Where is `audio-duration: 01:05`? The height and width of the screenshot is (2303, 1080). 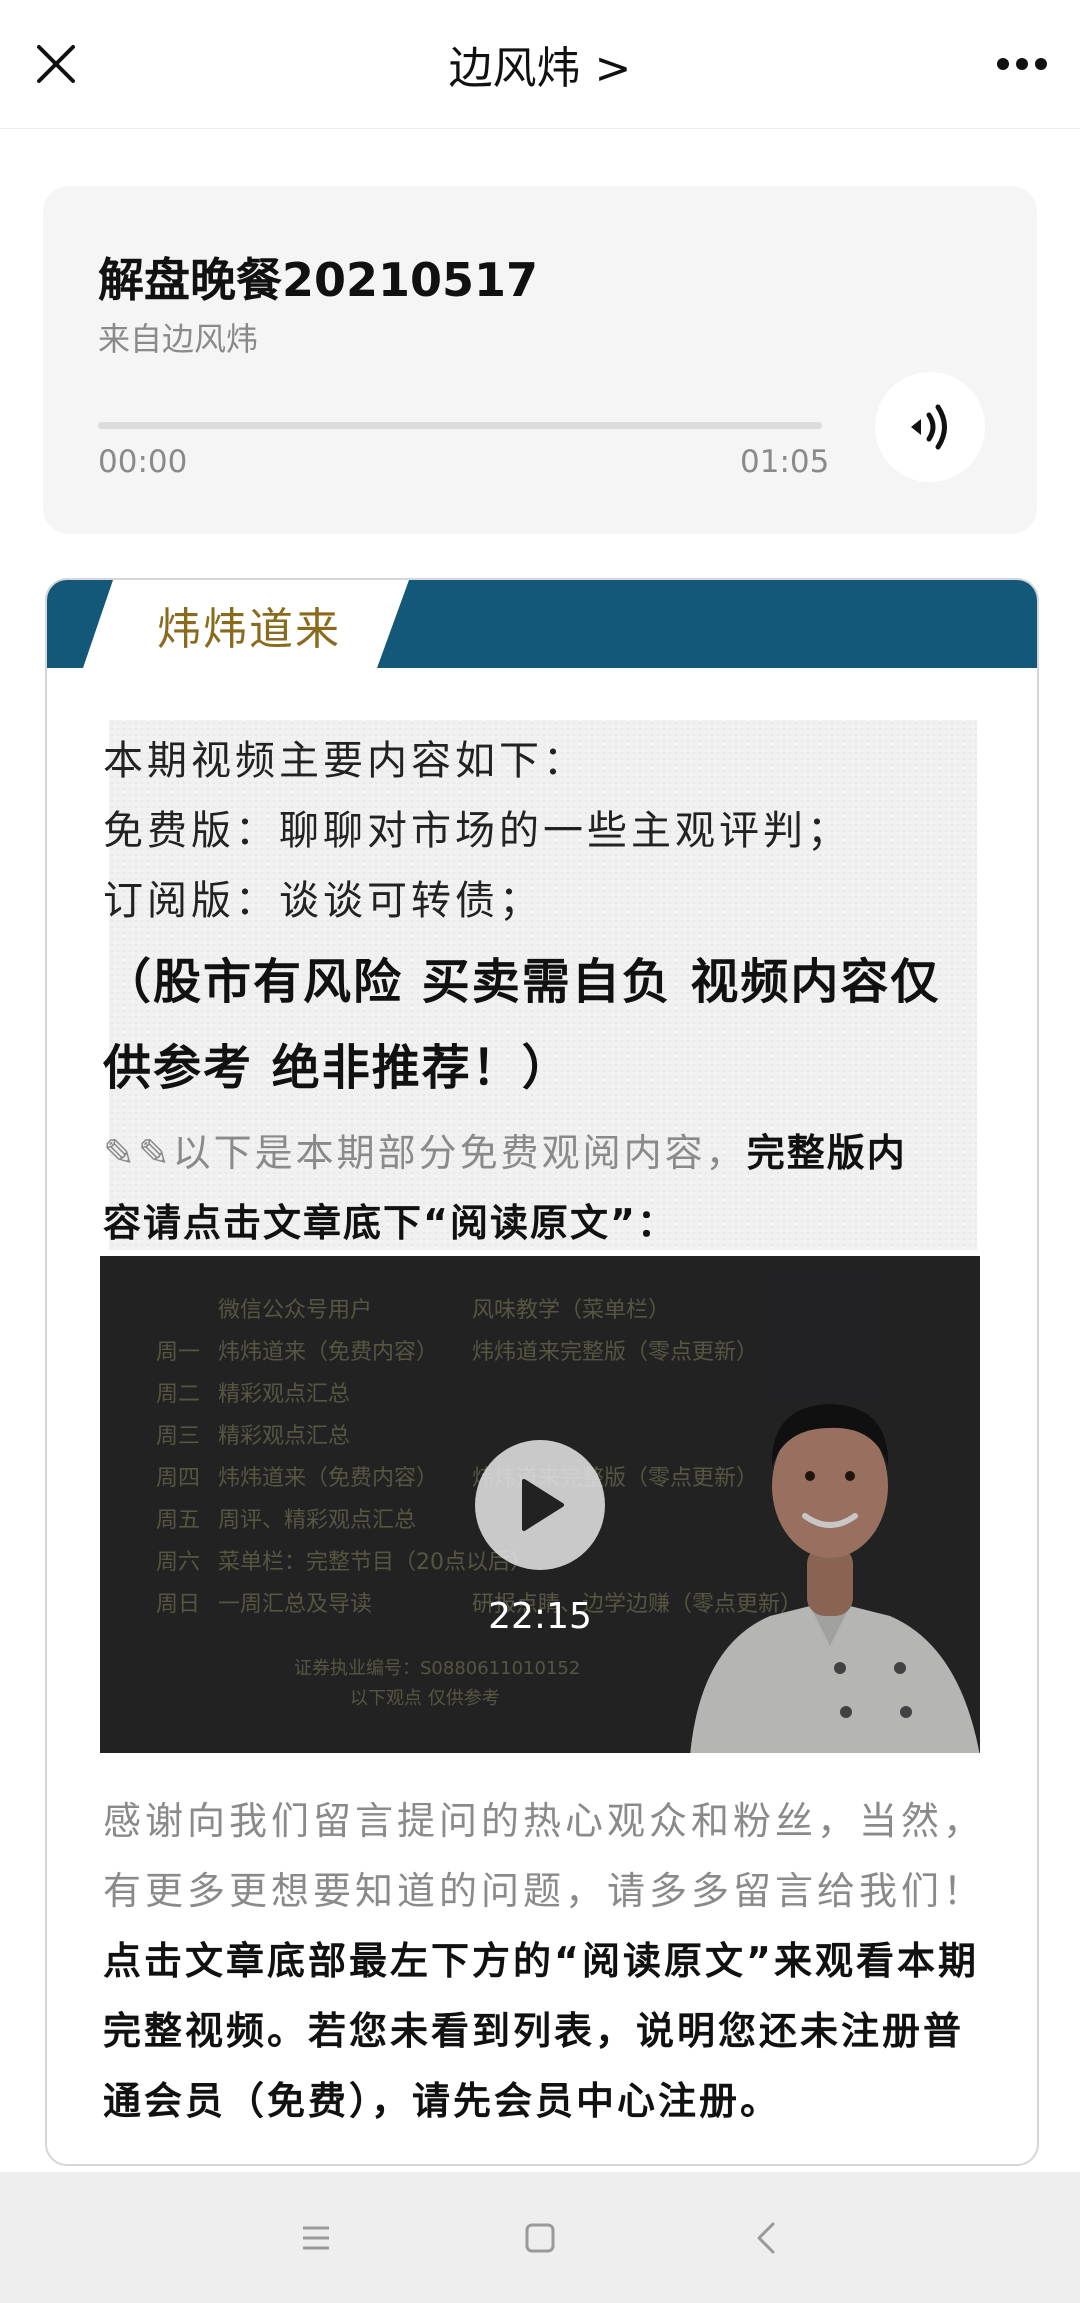 audio-duration: 01:05 is located at coordinates (785, 462).